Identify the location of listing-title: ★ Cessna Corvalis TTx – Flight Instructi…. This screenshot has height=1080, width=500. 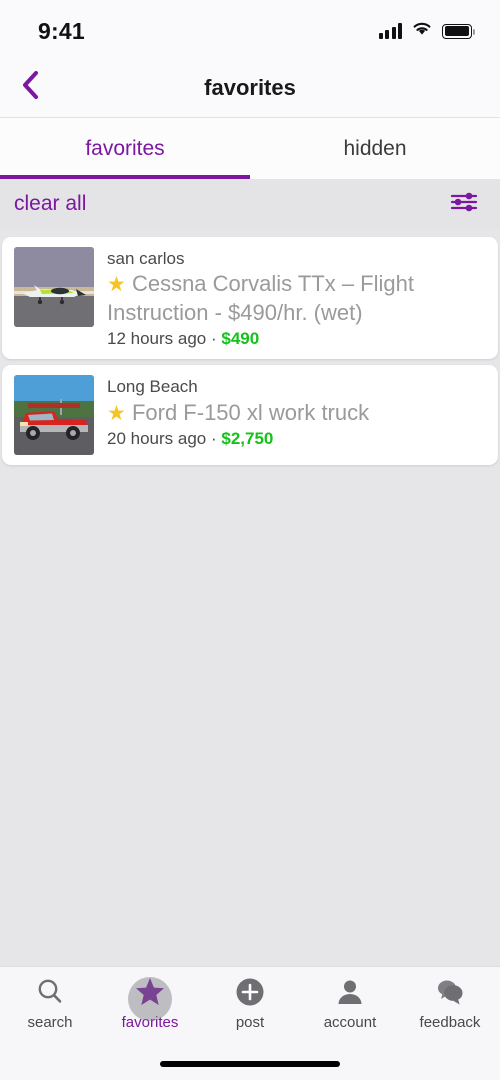
(297, 298).